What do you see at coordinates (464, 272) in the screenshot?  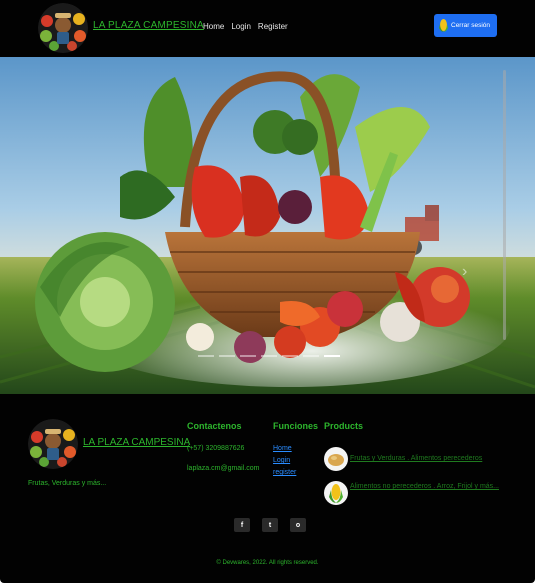 I see `carousel-next-button: ›` at bounding box center [464, 272].